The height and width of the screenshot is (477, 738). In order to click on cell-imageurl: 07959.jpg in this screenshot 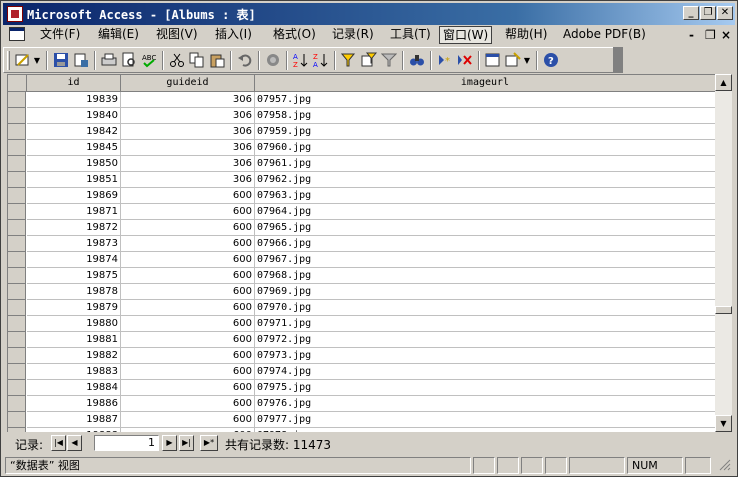, I will do `click(485, 132)`.